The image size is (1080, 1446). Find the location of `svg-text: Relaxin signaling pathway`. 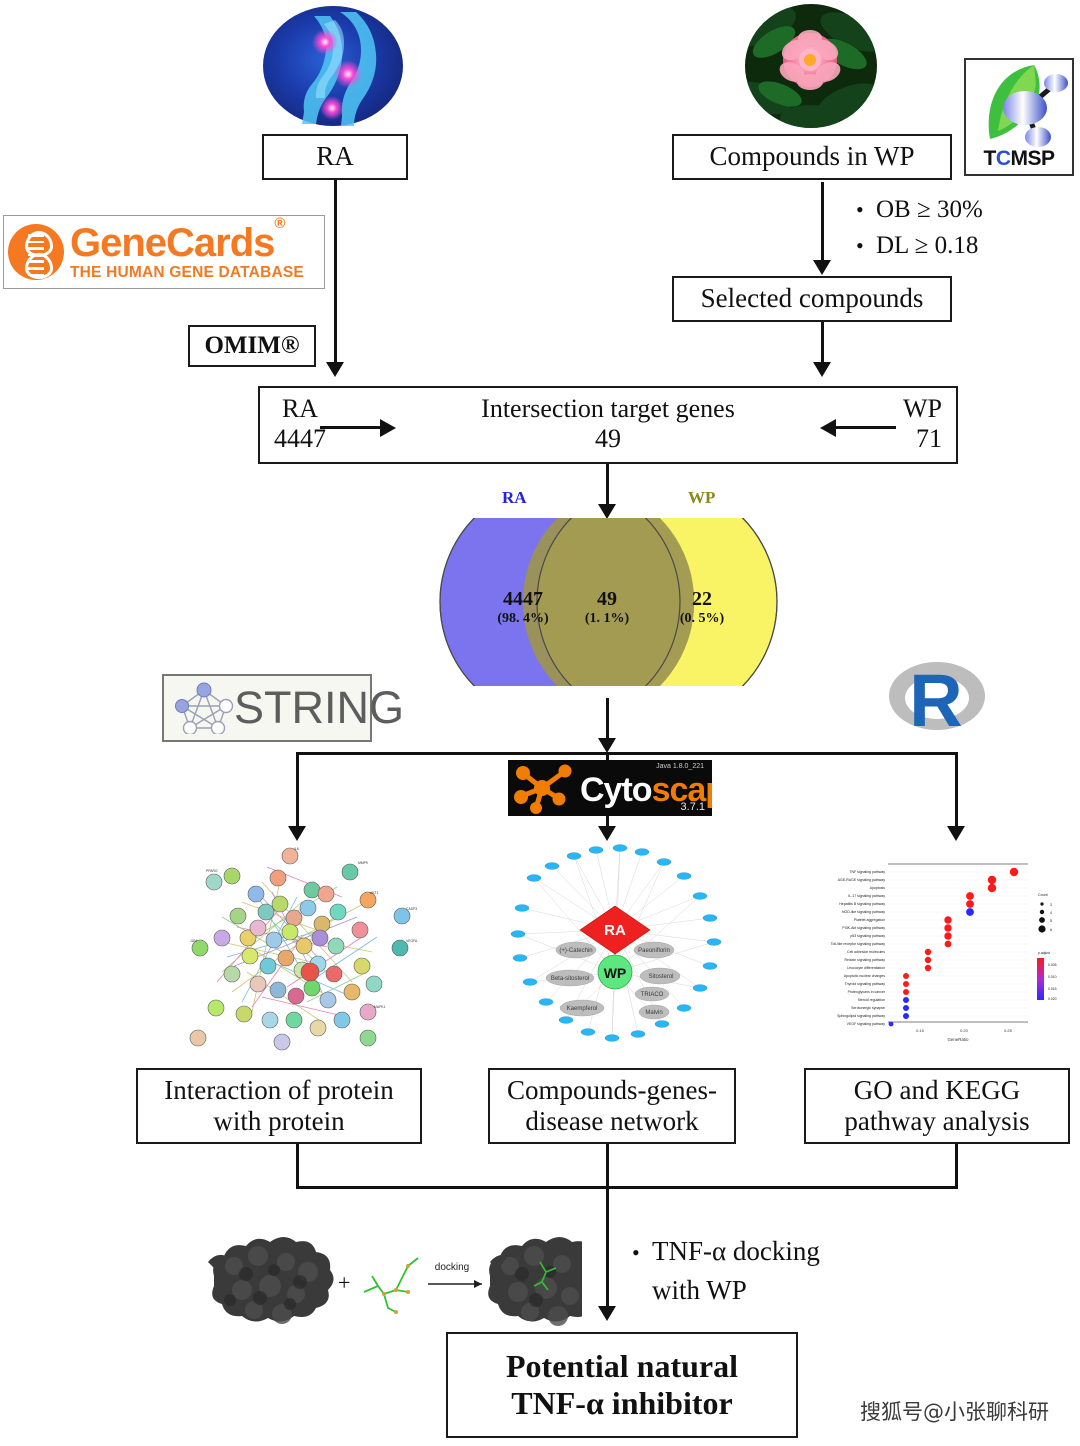

svg-text: Relaxin signaling pathway is located at coordinates (865, 960).